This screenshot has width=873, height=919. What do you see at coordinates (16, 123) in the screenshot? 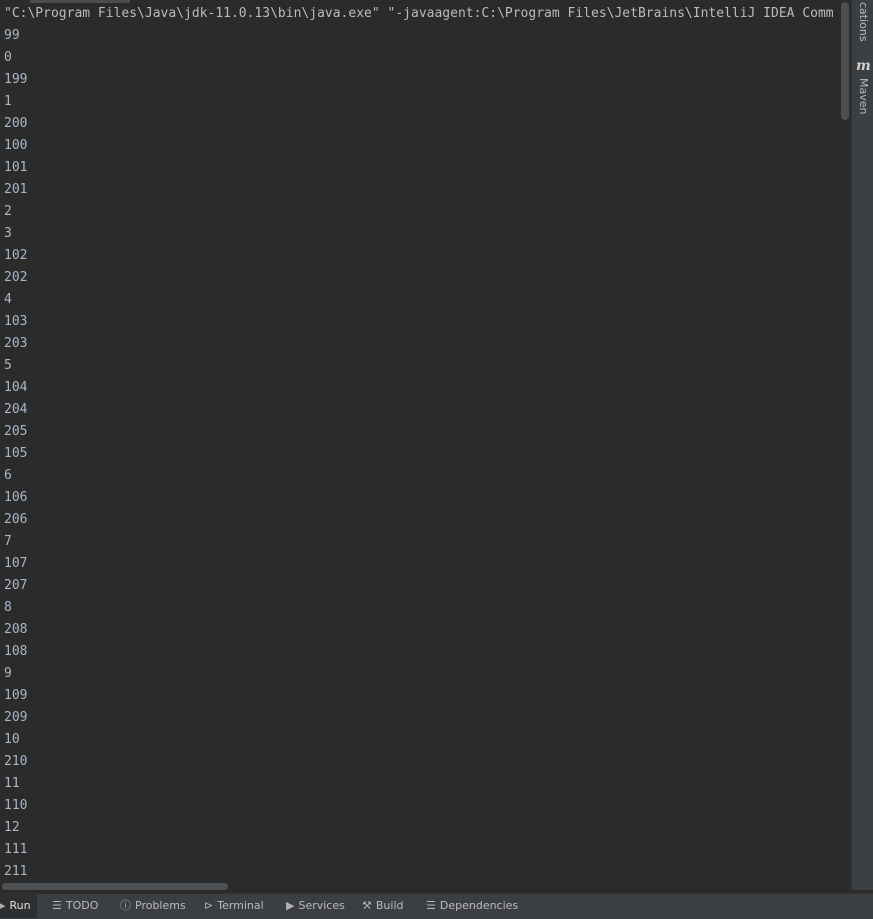
I see `console-output-line: 200` at bounding box center [16, 123].